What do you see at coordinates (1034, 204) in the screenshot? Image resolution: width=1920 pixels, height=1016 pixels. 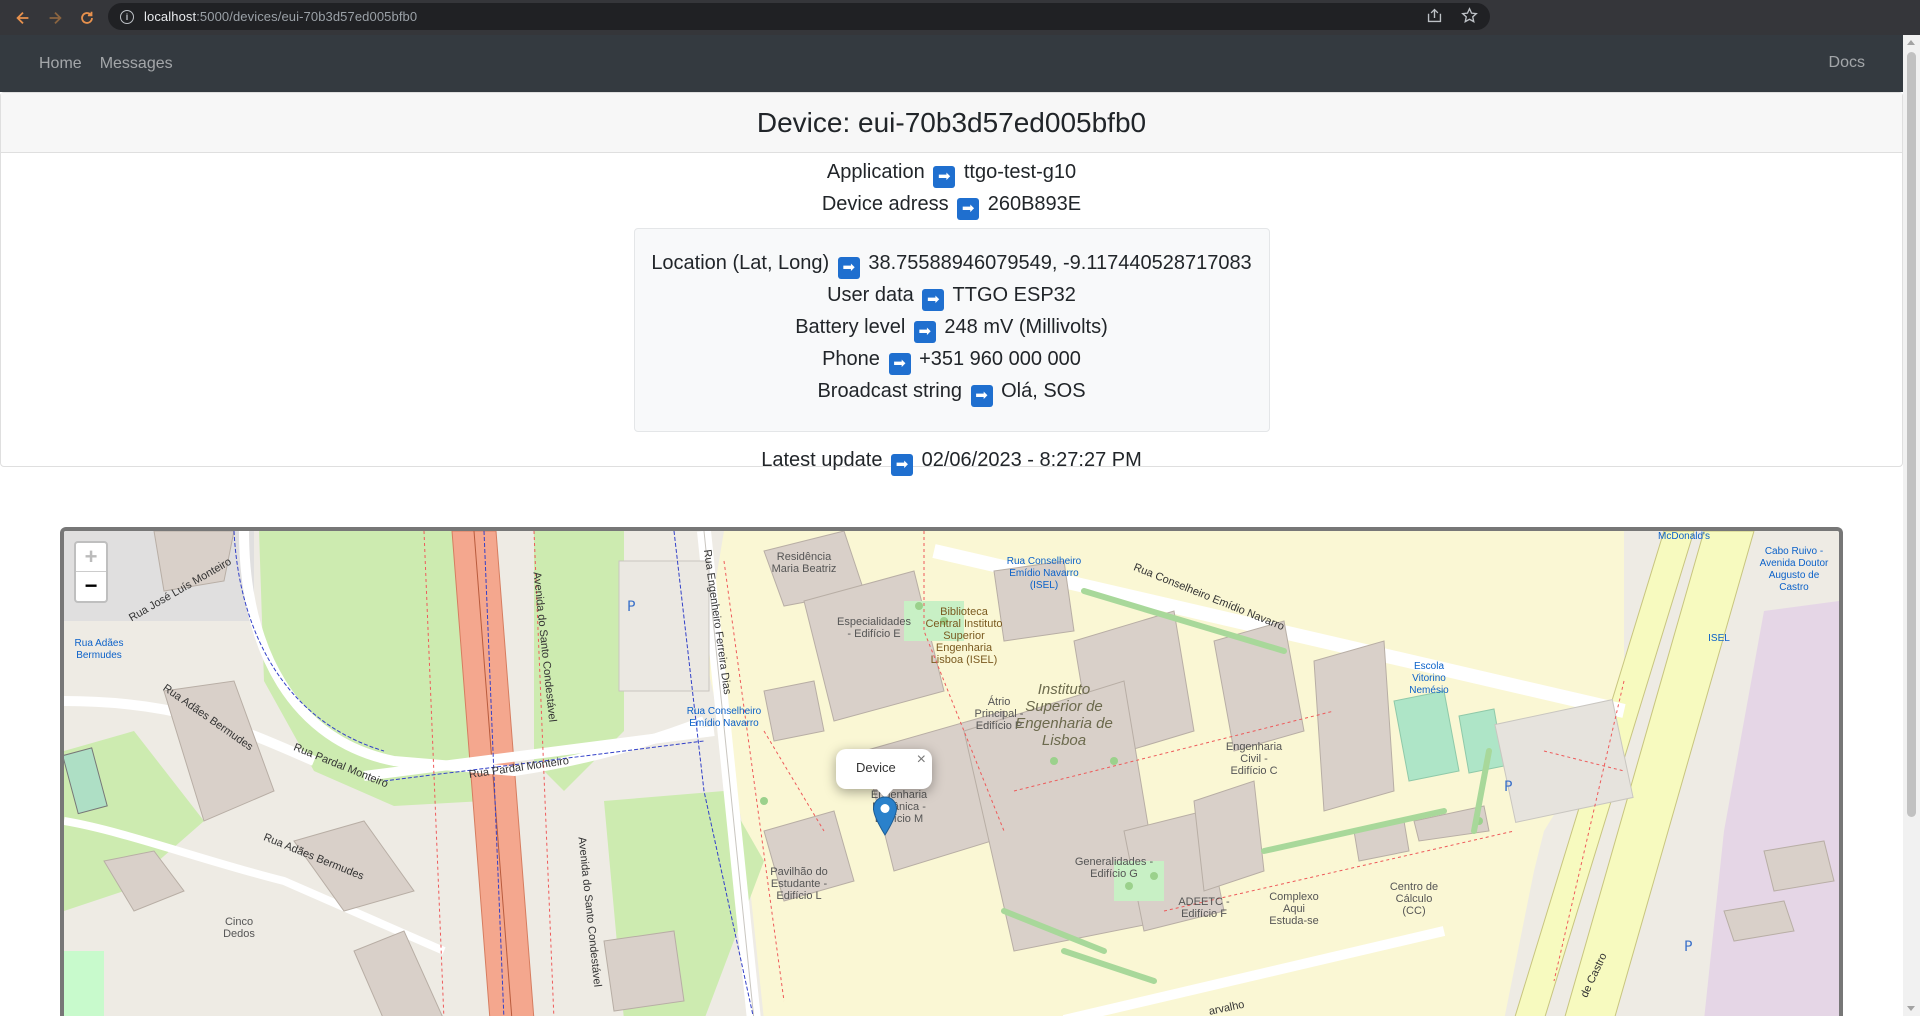 I see `address-value: 260B893E` at bounding box center [1034, 204].